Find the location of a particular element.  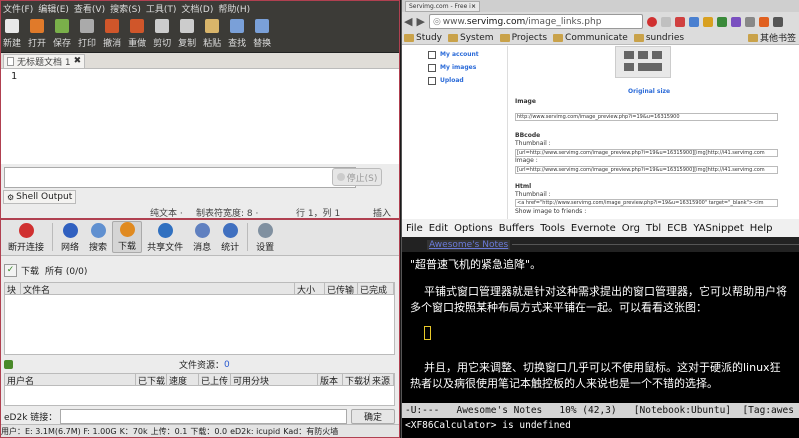

menu-item: Evernote is located at coordinates (593, 228).